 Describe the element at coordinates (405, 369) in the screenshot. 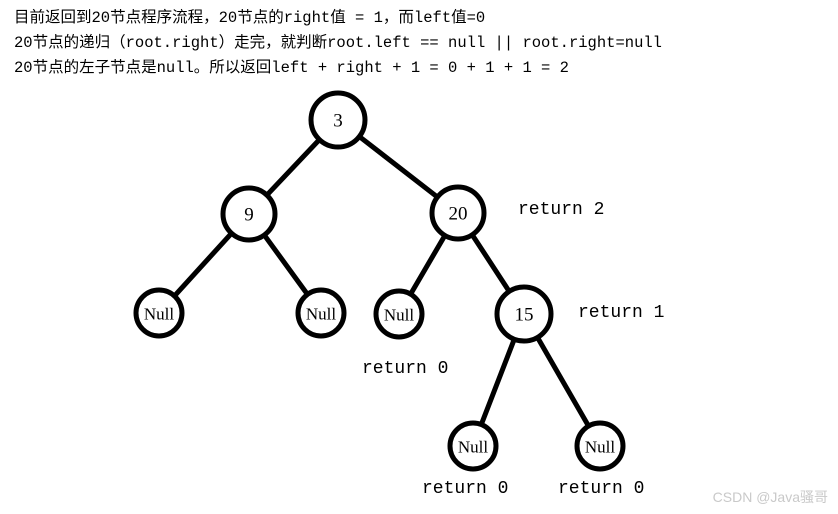

I see `annotation-ret-n20left: return 0` at that location.